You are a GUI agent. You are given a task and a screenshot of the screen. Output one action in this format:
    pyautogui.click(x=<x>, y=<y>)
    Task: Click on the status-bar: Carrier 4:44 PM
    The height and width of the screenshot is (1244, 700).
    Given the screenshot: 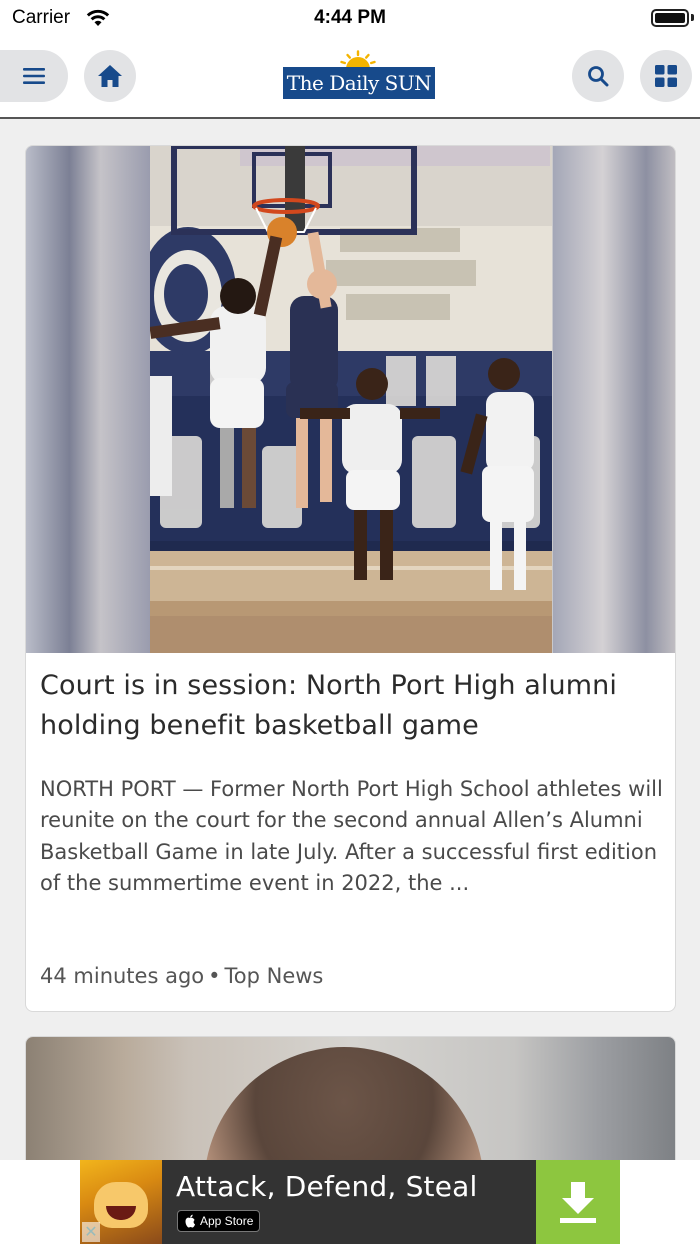 What is the action you would take?
    pyautogui.click(x=350, y=20)
    